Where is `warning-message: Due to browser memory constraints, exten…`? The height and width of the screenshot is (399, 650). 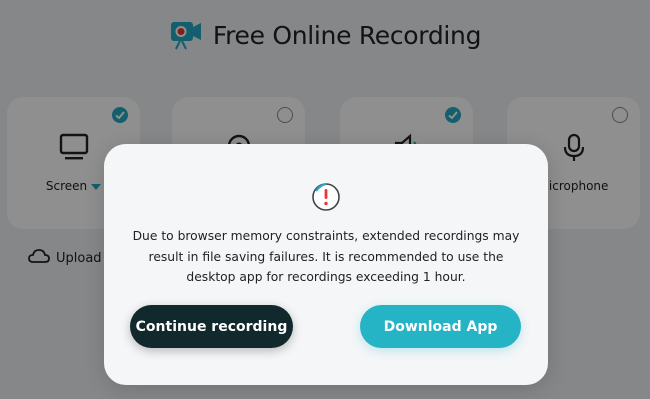 warning-message: Due to browser memory constraints, exten… is located at coordinates (326, 256).